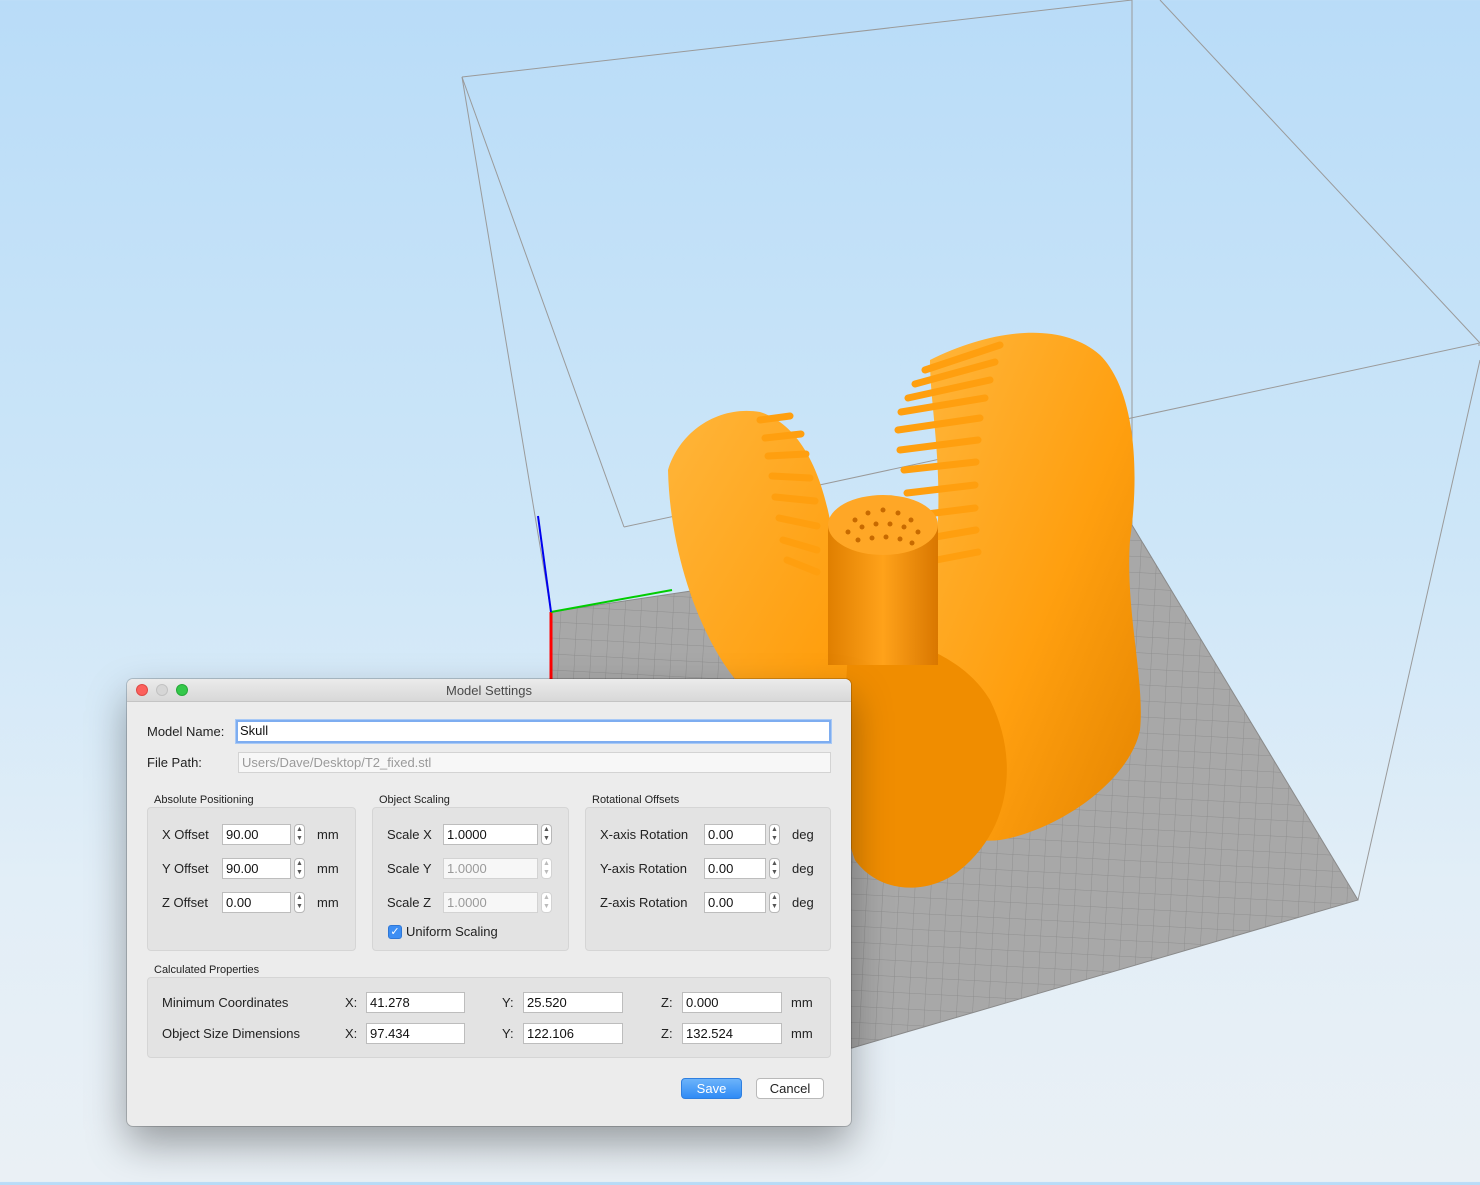 This screenshot has width=1480, height=1185. What do you see at coordinates (207, 970) in the screenshot?
I see `calculated-properties-heading: Calculated Properties` at bounding box center [207, 970].